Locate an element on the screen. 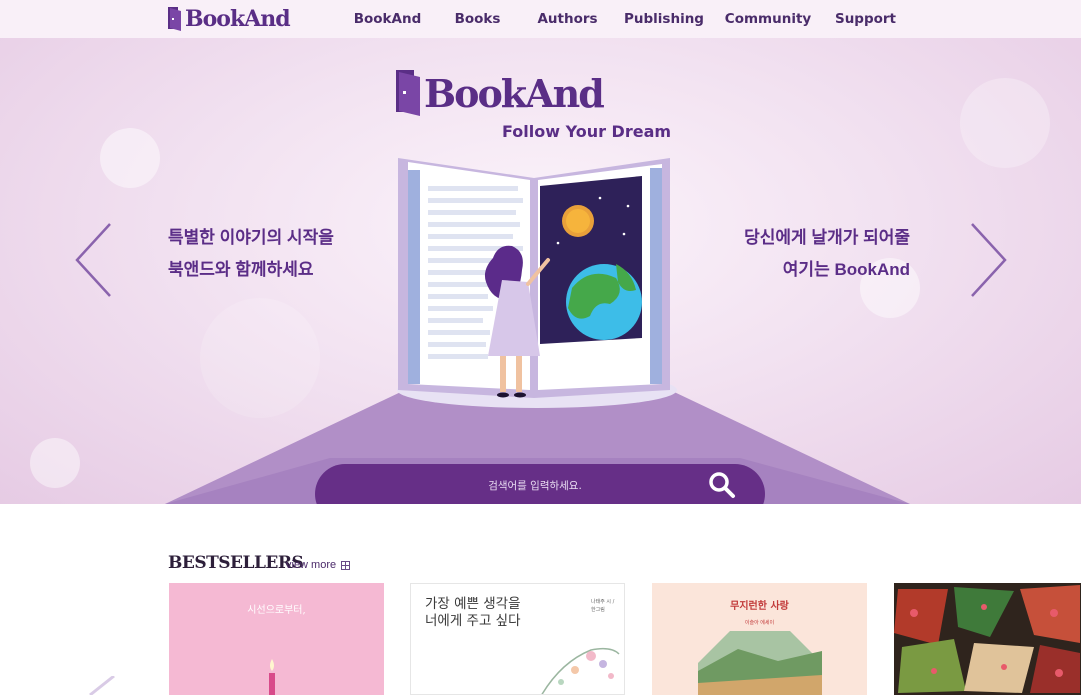 Image resolution: width=1081 pixels, height=695 pixels. book-author: 나태주 시 / 한그림 is located at coordinates (603, 606).